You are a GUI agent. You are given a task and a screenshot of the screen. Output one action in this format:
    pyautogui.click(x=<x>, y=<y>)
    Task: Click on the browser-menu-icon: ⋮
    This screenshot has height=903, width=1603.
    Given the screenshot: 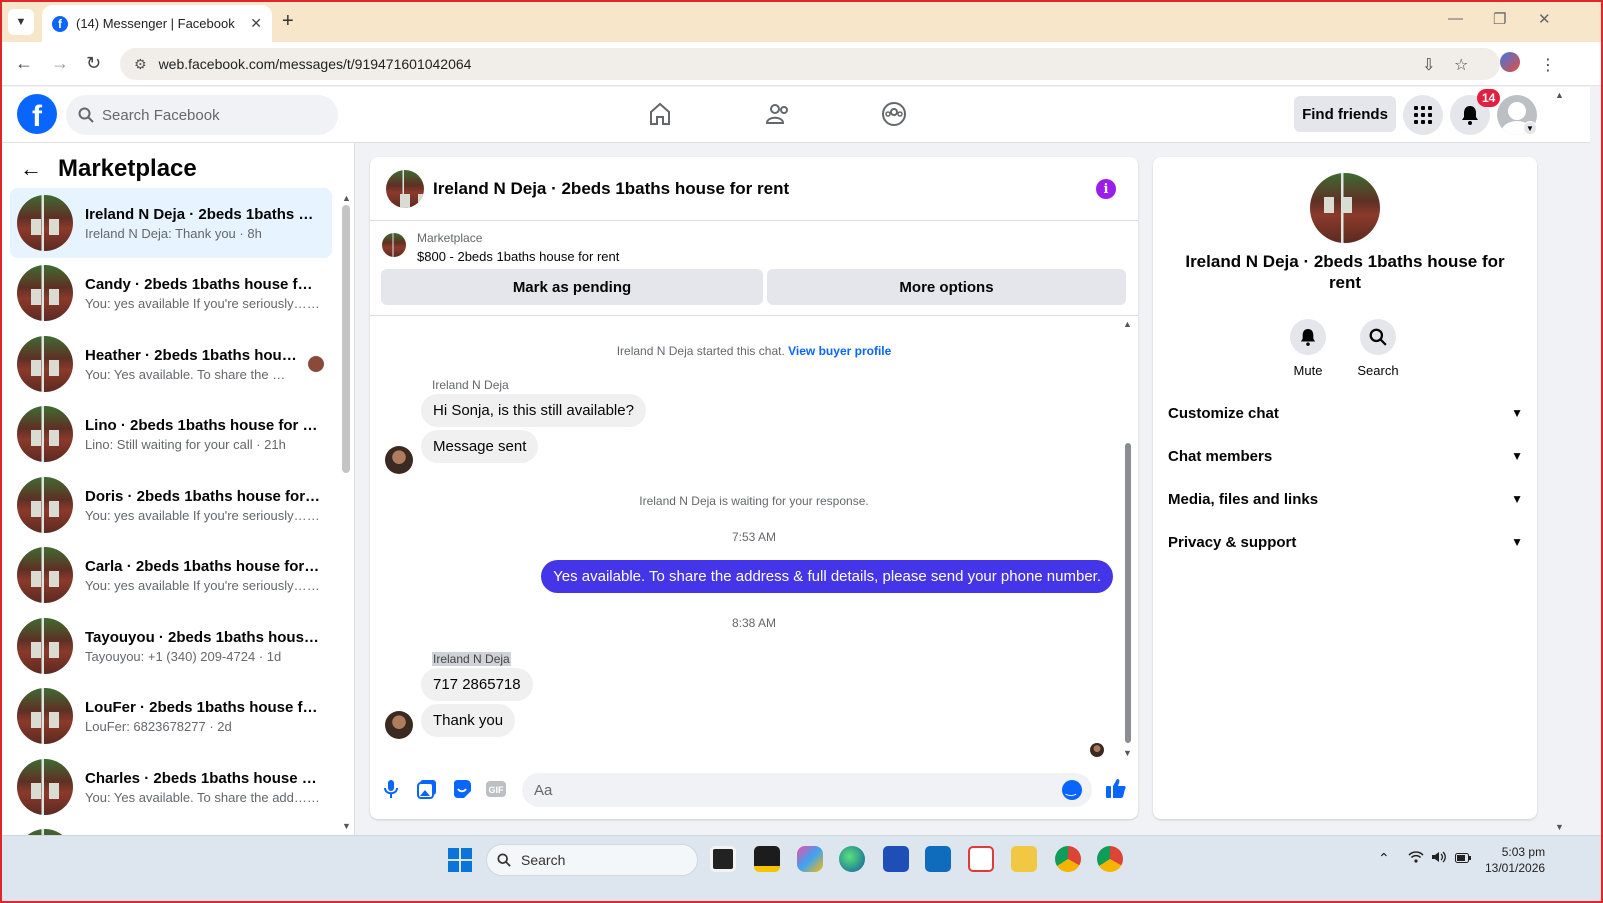 What is the action you would take?
    pyautogui.click(x=1548, y=65)
    